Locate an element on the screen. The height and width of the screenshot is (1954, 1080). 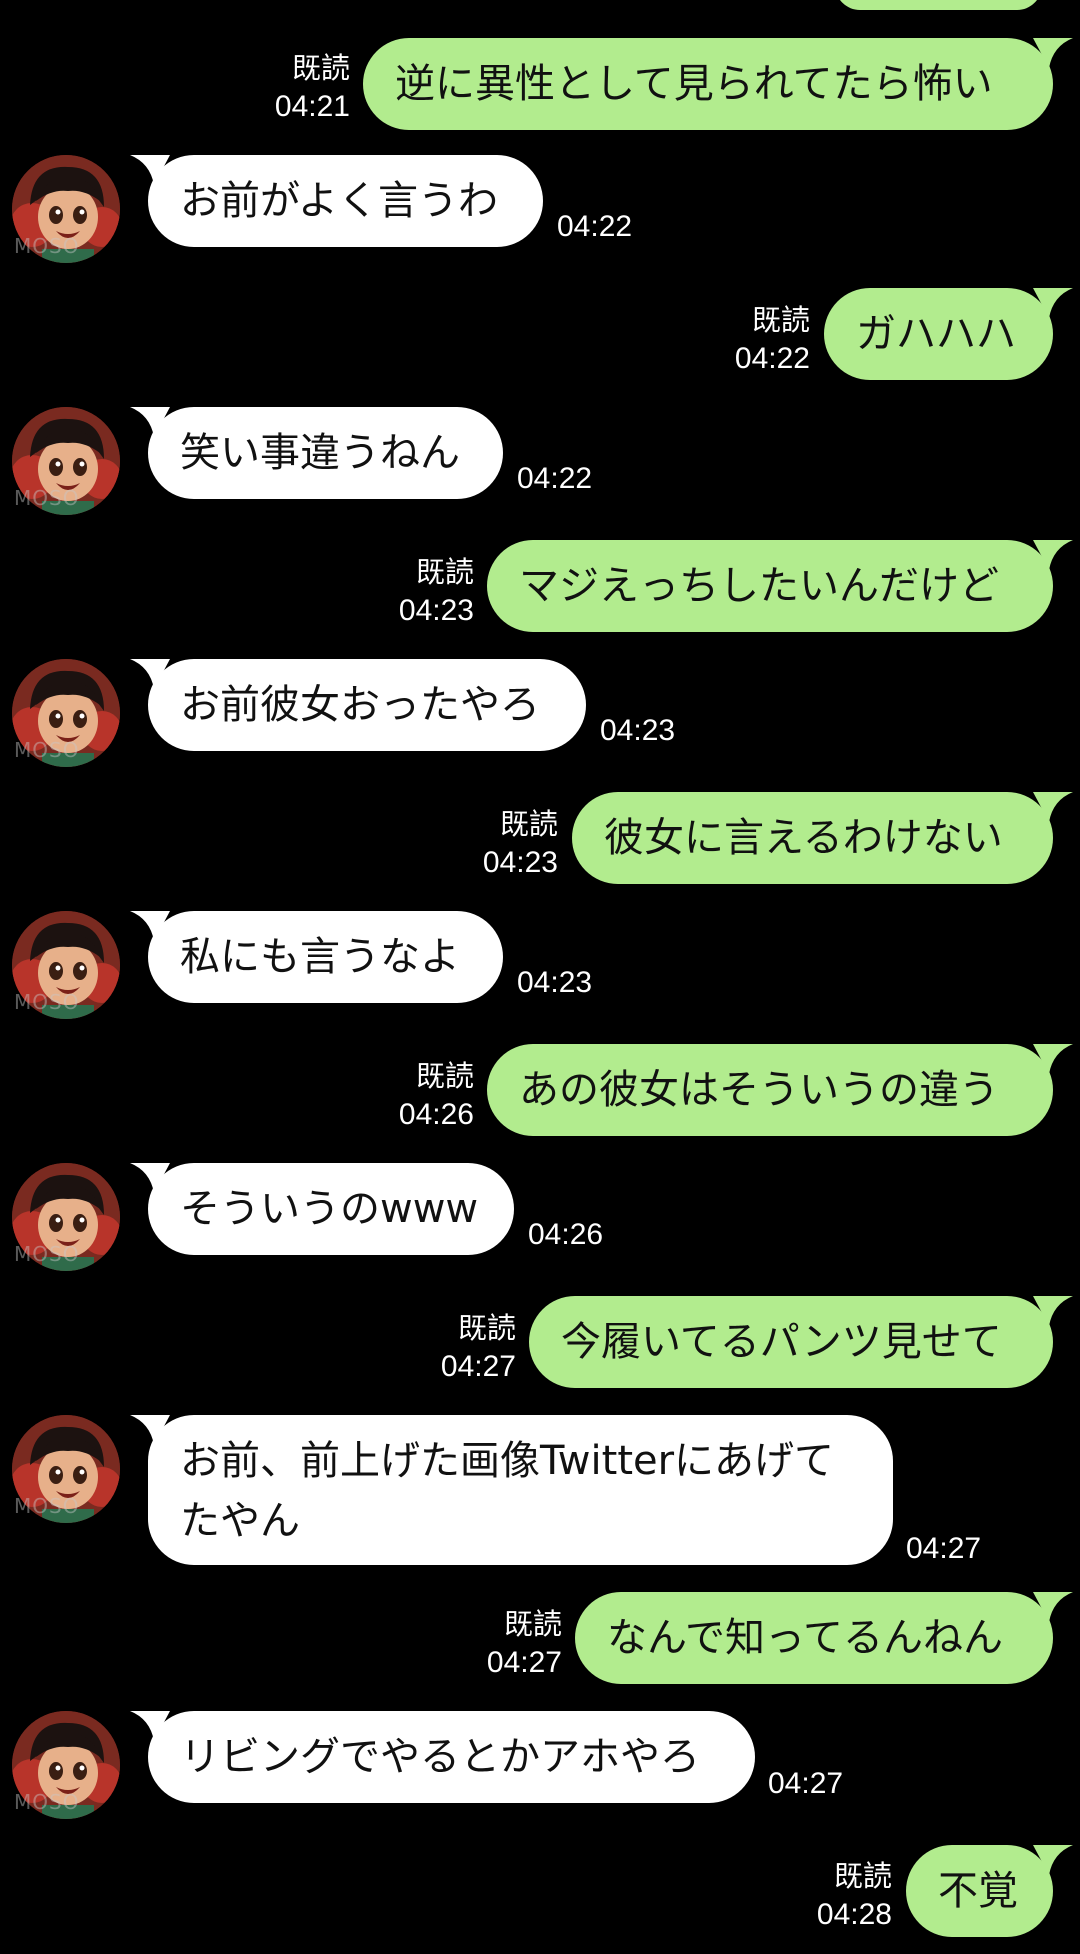
message-bubble: あの彼女はそういうの違う is located at coordinates (770, 1090).